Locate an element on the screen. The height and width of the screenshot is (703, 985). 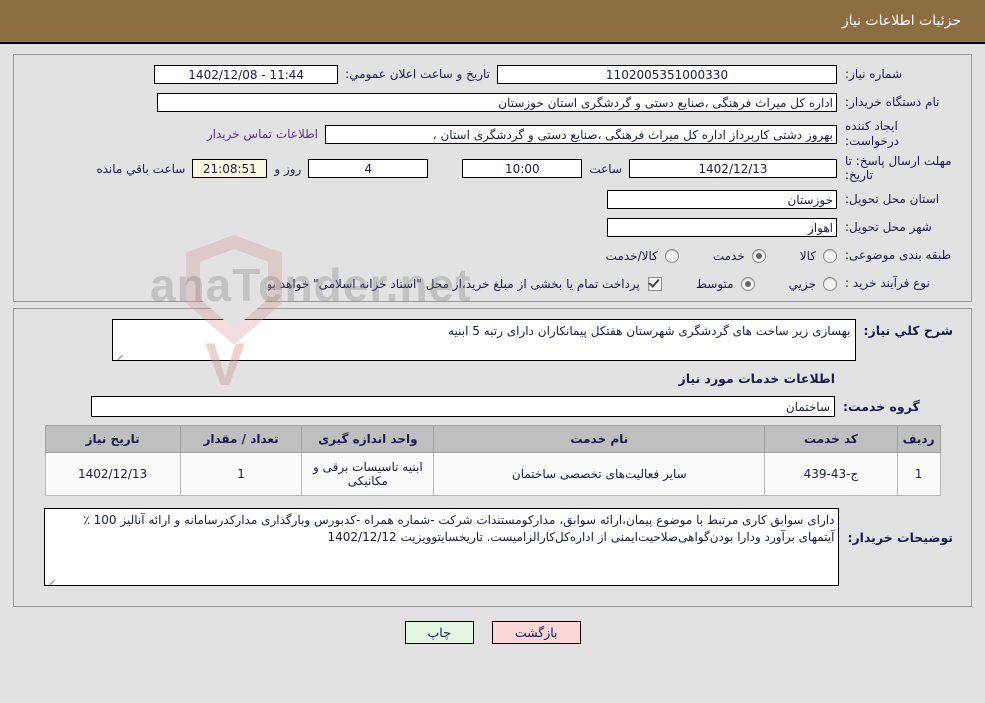
cell-service-code: ج-43-439 is located at coordinates (831, 474).